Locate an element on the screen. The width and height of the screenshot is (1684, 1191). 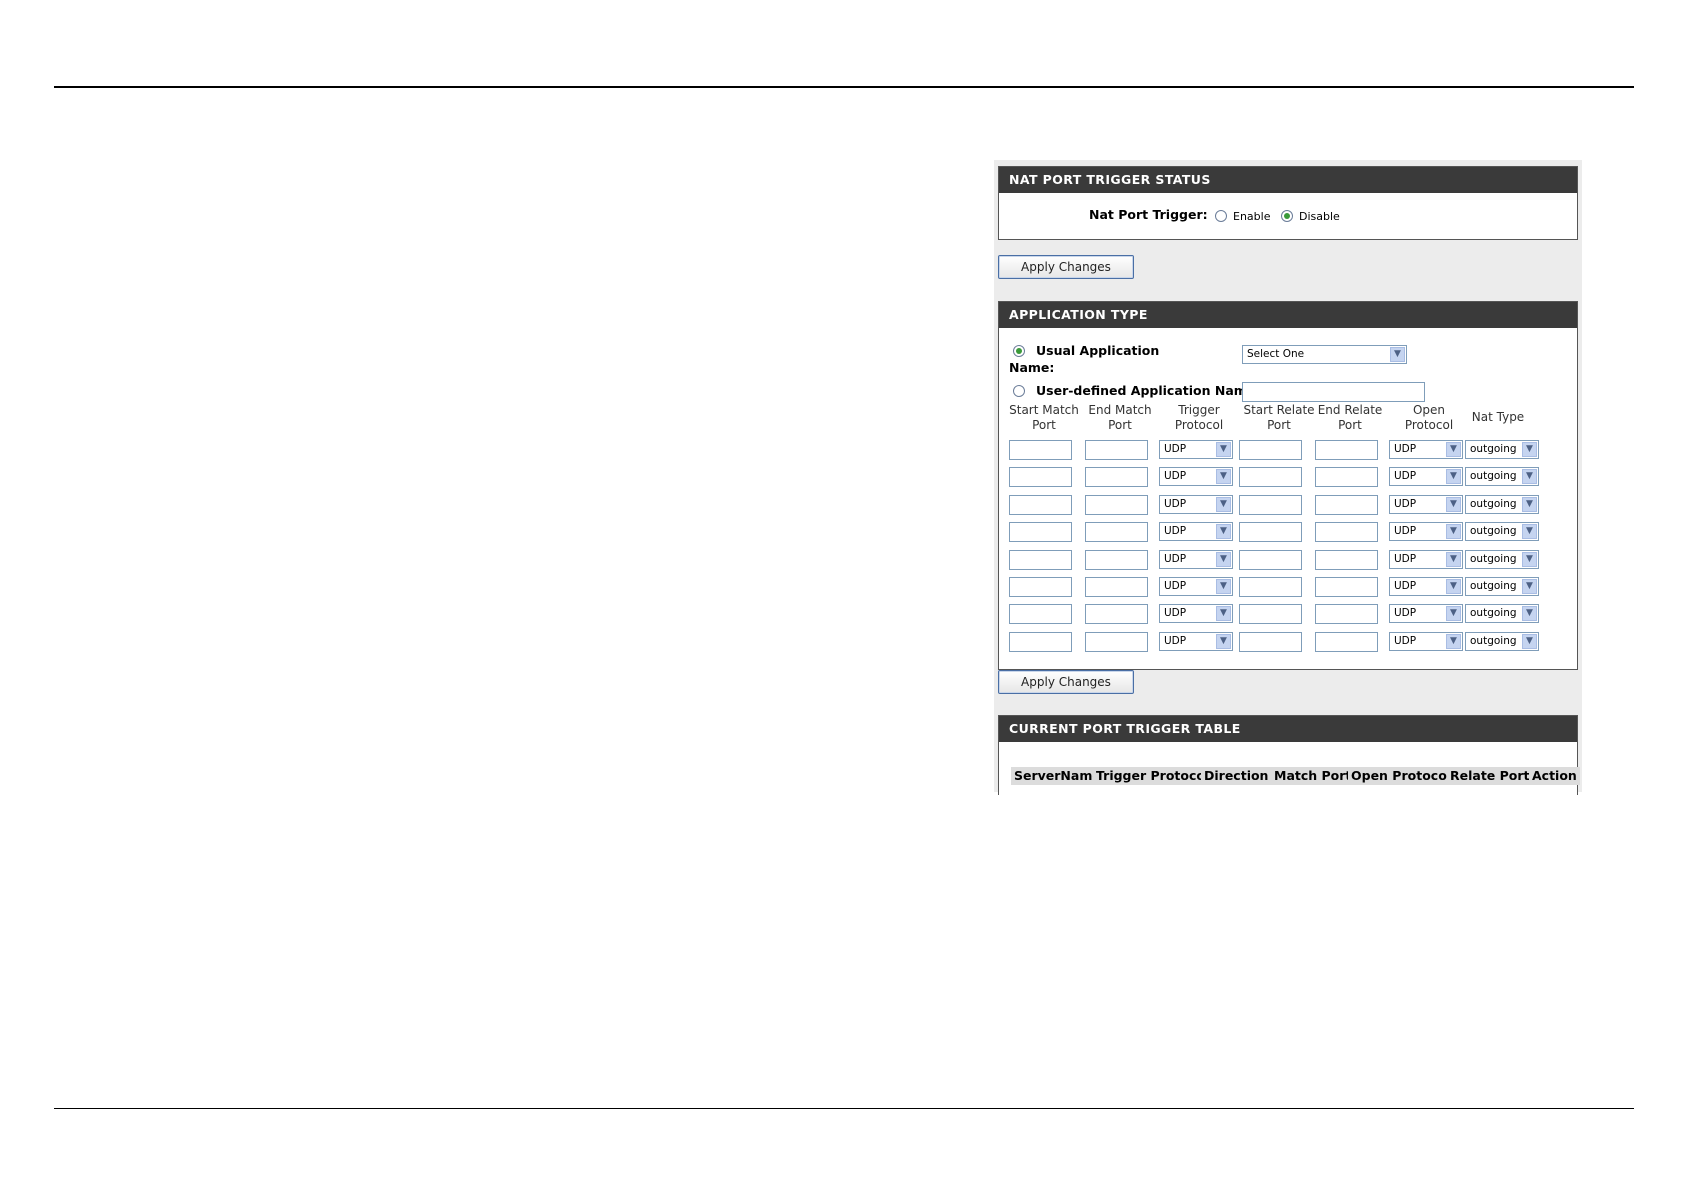
column-header-line1: End Relate is located at coordinates (1350, 410).